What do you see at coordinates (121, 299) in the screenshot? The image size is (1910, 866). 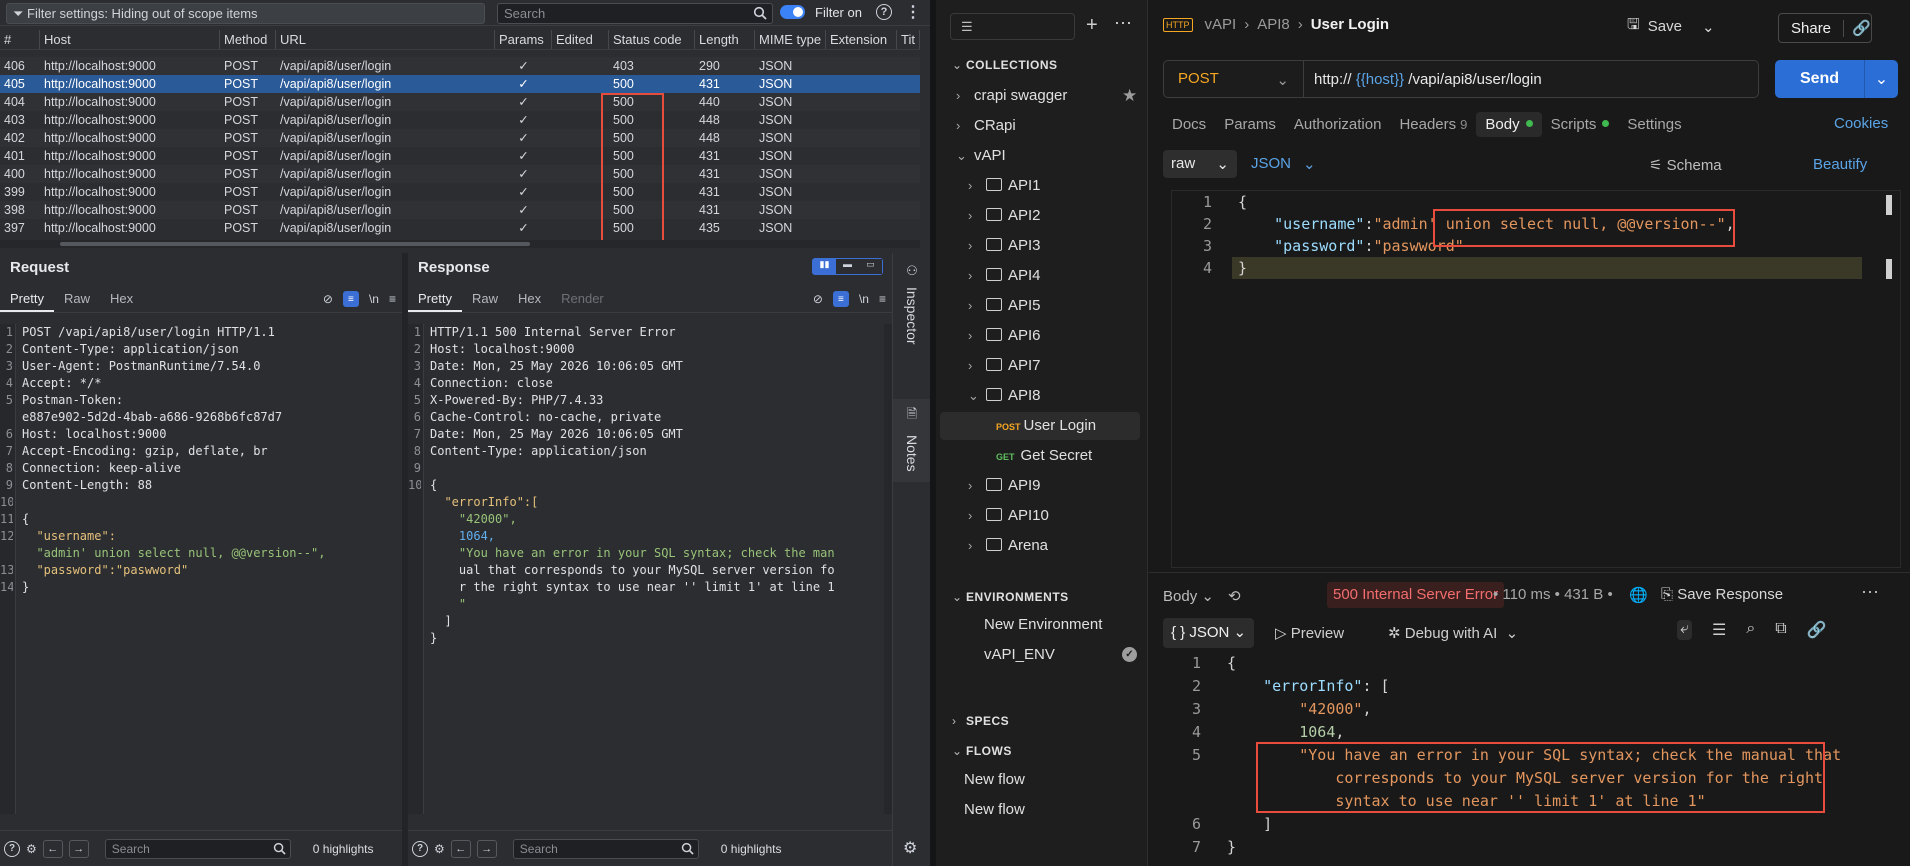 I see `request-tab-hex: Hex` at bounding box center [121, 299].